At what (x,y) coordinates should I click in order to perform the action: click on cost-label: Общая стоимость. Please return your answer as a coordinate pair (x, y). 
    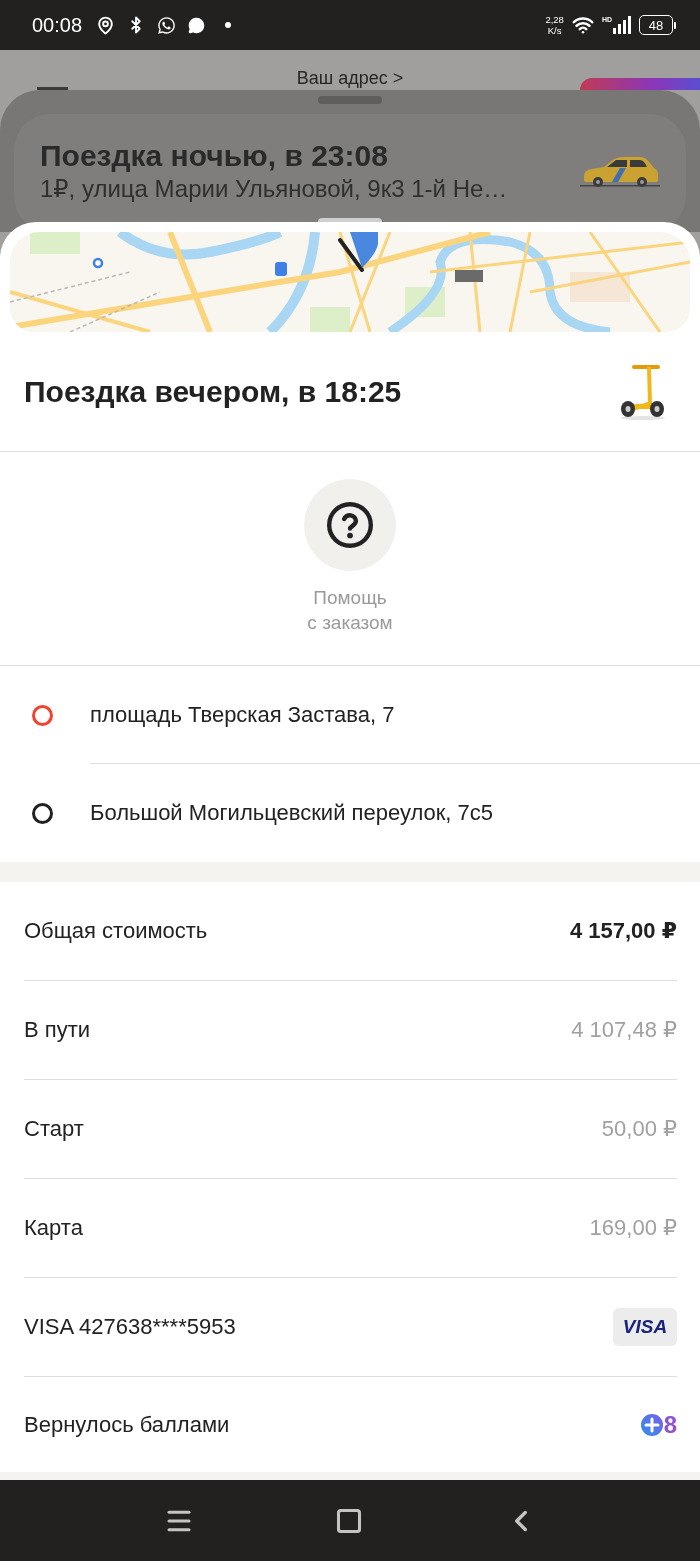
    Looking at the image, I should click on (116, 931).